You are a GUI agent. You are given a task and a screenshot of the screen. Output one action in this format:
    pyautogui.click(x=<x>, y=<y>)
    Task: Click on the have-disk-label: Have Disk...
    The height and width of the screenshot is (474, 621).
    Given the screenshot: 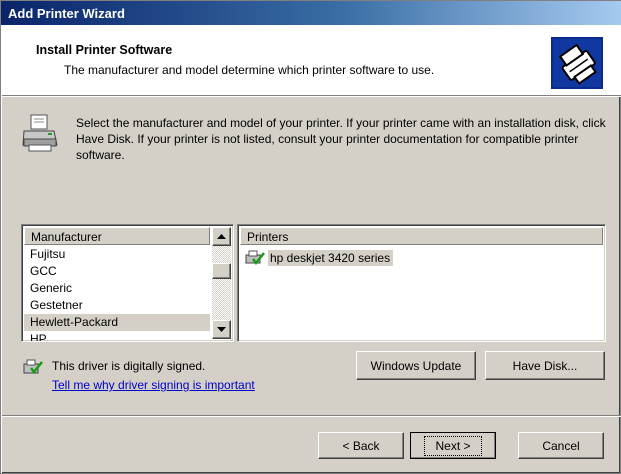 What is the action you would take?
    pyautogui.click(x=545, y=365)
    